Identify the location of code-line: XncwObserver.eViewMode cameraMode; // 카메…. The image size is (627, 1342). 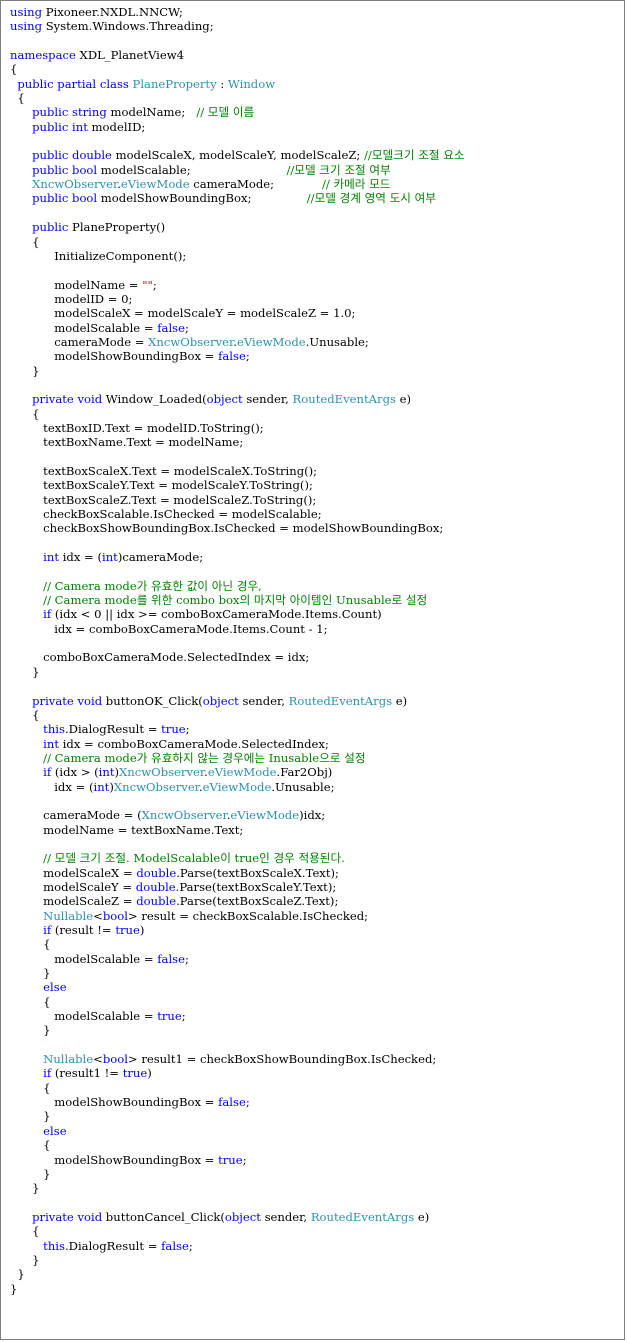
(237, 184).